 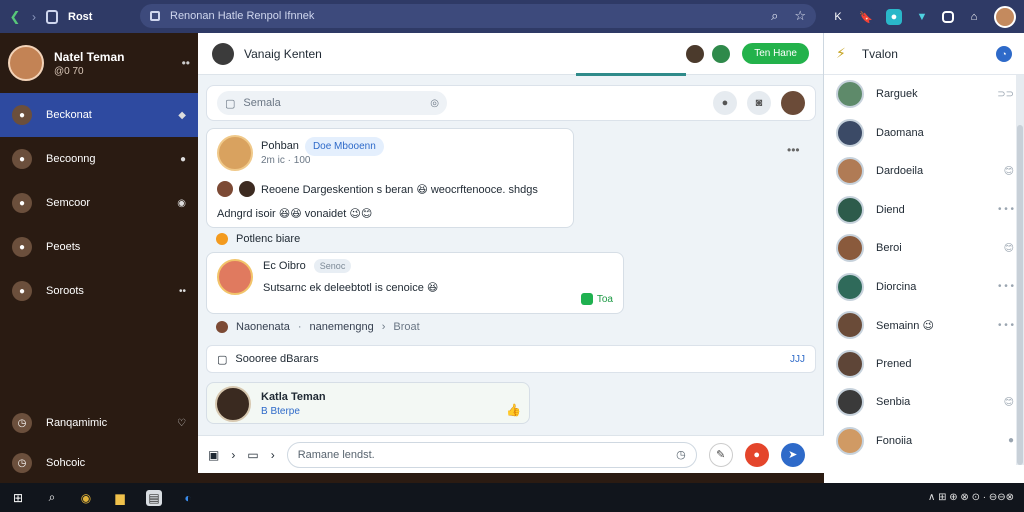 What do you see at coordinates (604, 299) in the screenshot?
I see `badge-label: Toa` at bounding box center [604, 299].